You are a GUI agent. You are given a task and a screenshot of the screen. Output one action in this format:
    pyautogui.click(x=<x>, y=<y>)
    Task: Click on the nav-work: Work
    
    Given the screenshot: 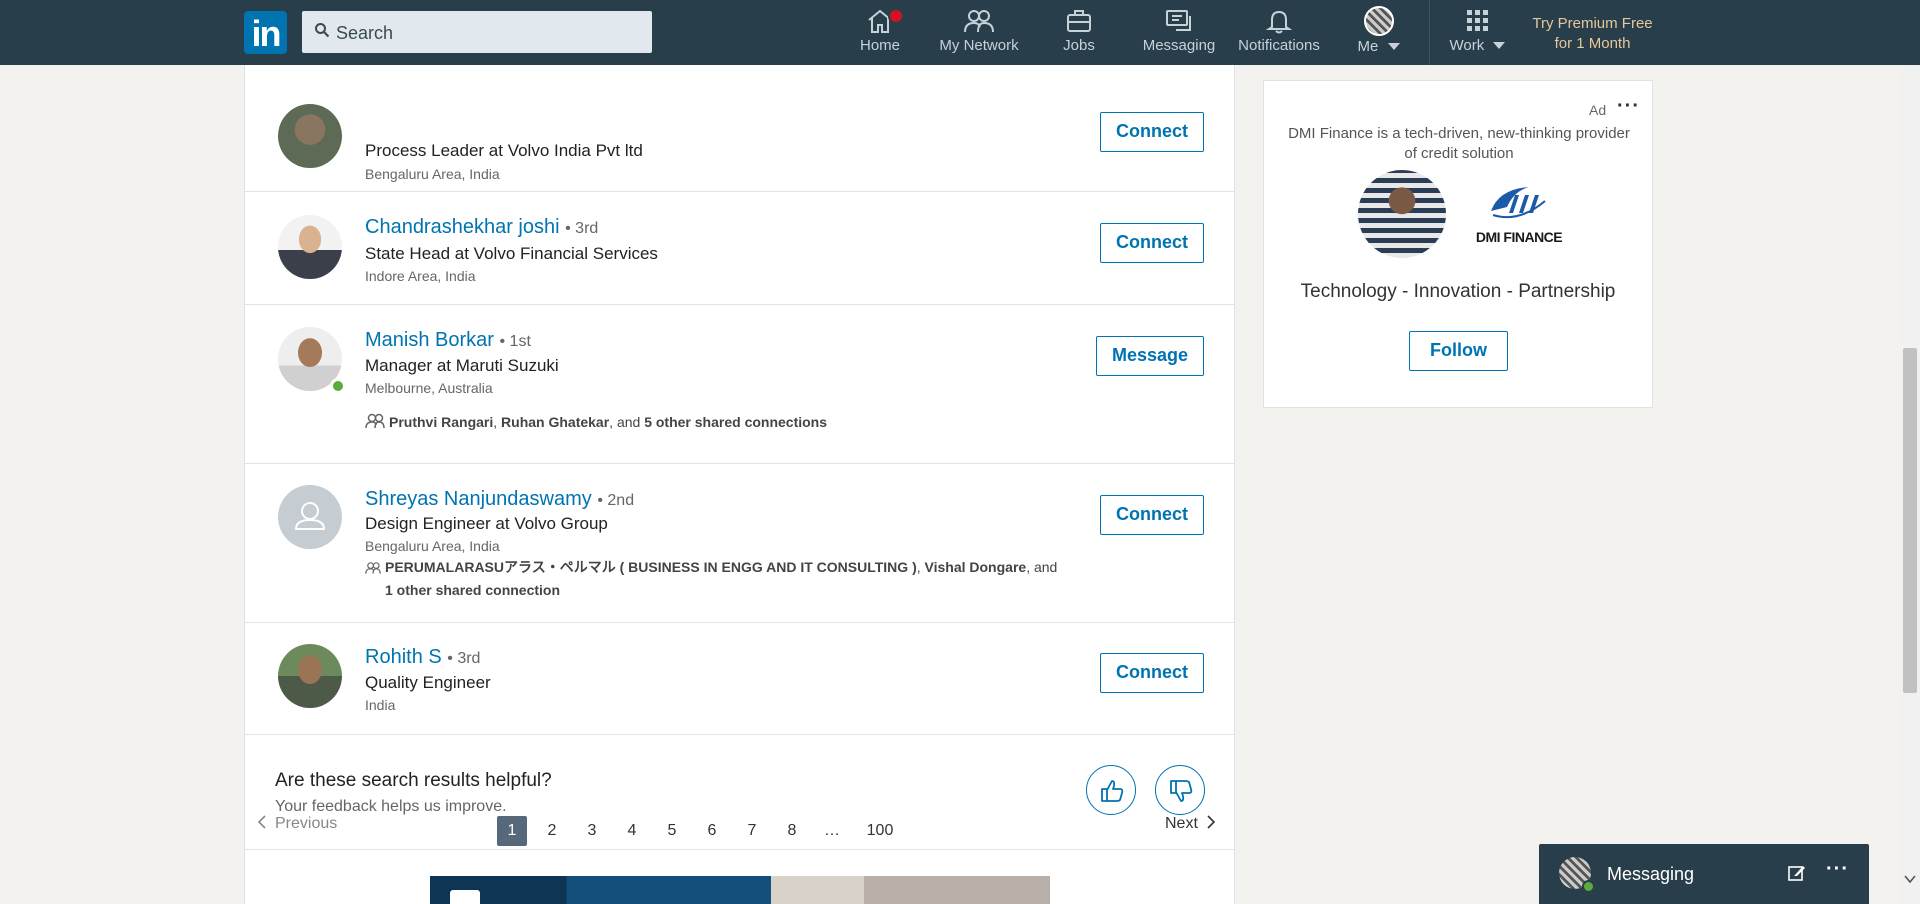 What is the action you would take?
    pyautogui.click(x=1478, y=34)
    